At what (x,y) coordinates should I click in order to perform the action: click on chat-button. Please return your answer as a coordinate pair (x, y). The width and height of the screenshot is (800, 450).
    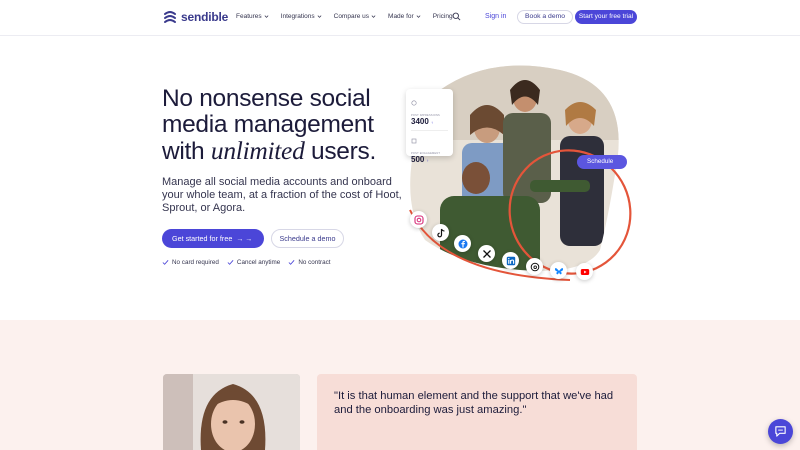
    Looking at the image, I should click on (780, 431).